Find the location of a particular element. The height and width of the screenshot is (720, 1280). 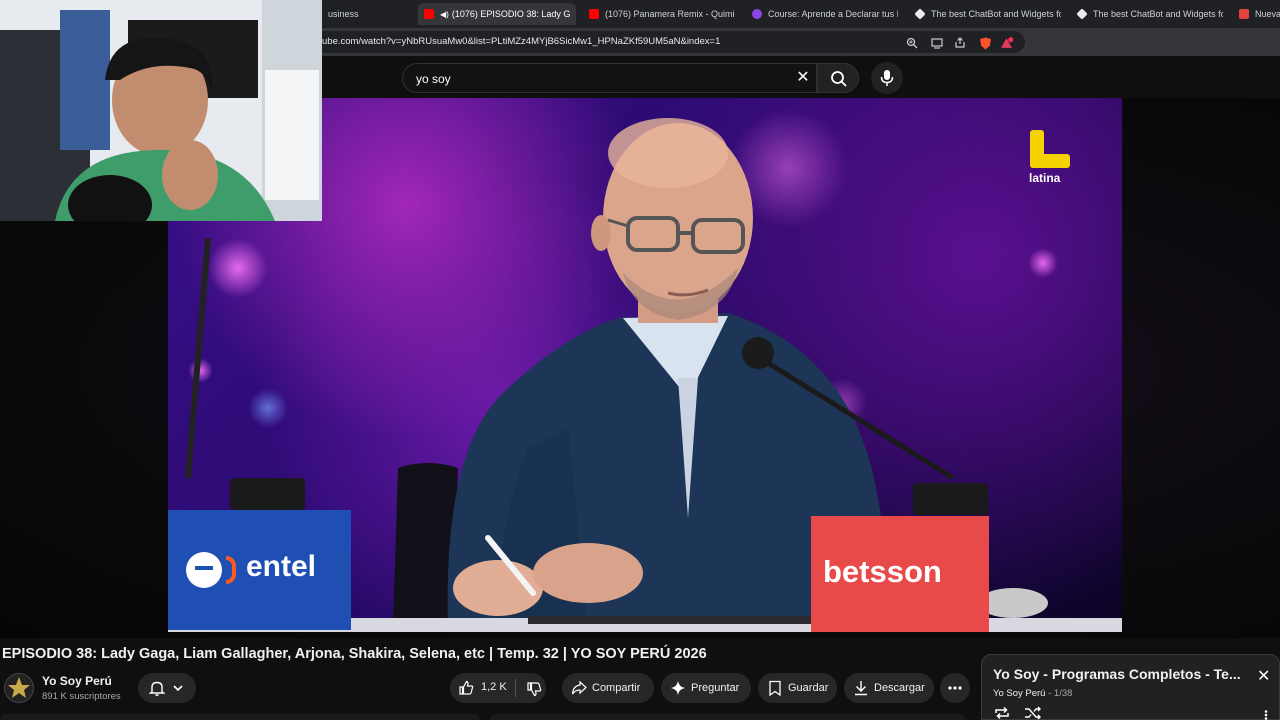

entel-text: entel is located at coordinates (281, 566).